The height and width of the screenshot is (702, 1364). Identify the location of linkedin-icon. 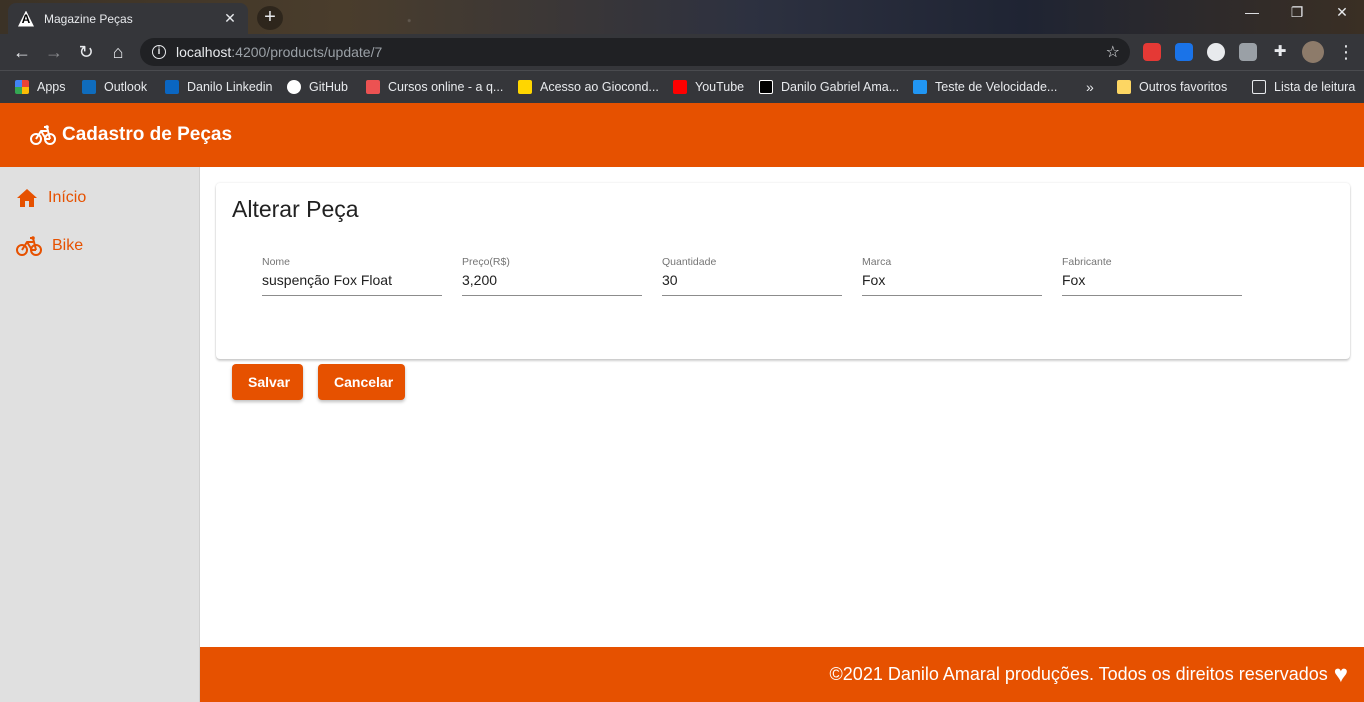
(172, 87).